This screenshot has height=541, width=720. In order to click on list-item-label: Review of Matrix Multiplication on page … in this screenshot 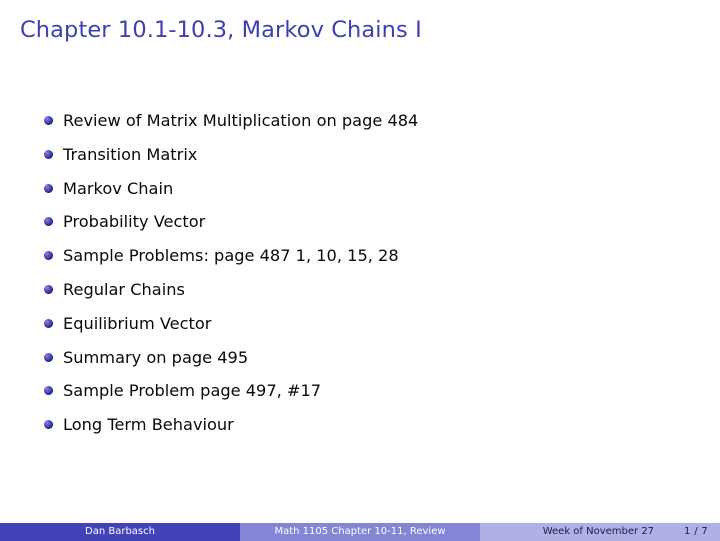, I will do `click(241, 120)`.